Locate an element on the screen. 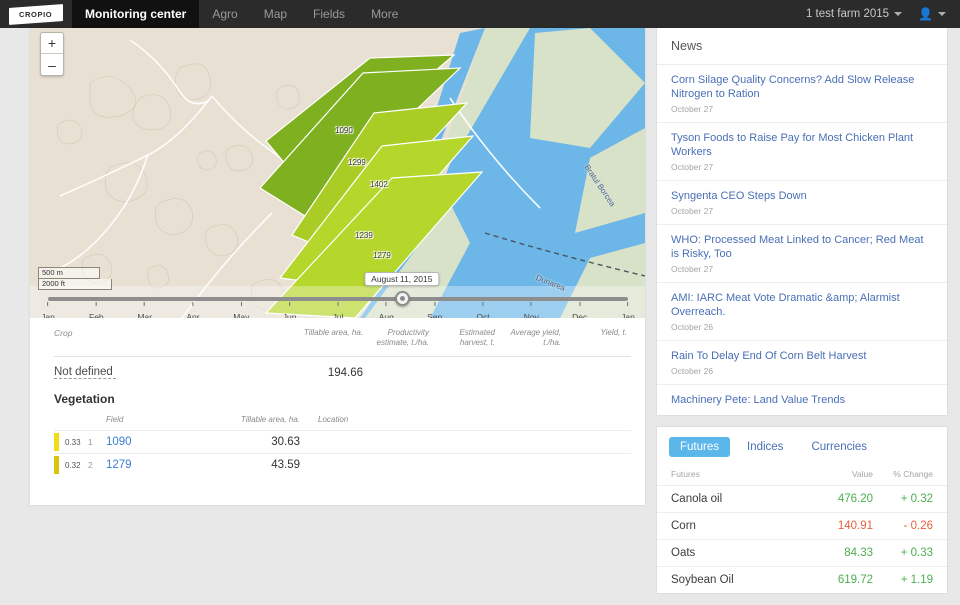 This screenshot has height=605, width=960. news-headline-link: Syngenta CEO Steps Down is located at coordinates (802, 196).